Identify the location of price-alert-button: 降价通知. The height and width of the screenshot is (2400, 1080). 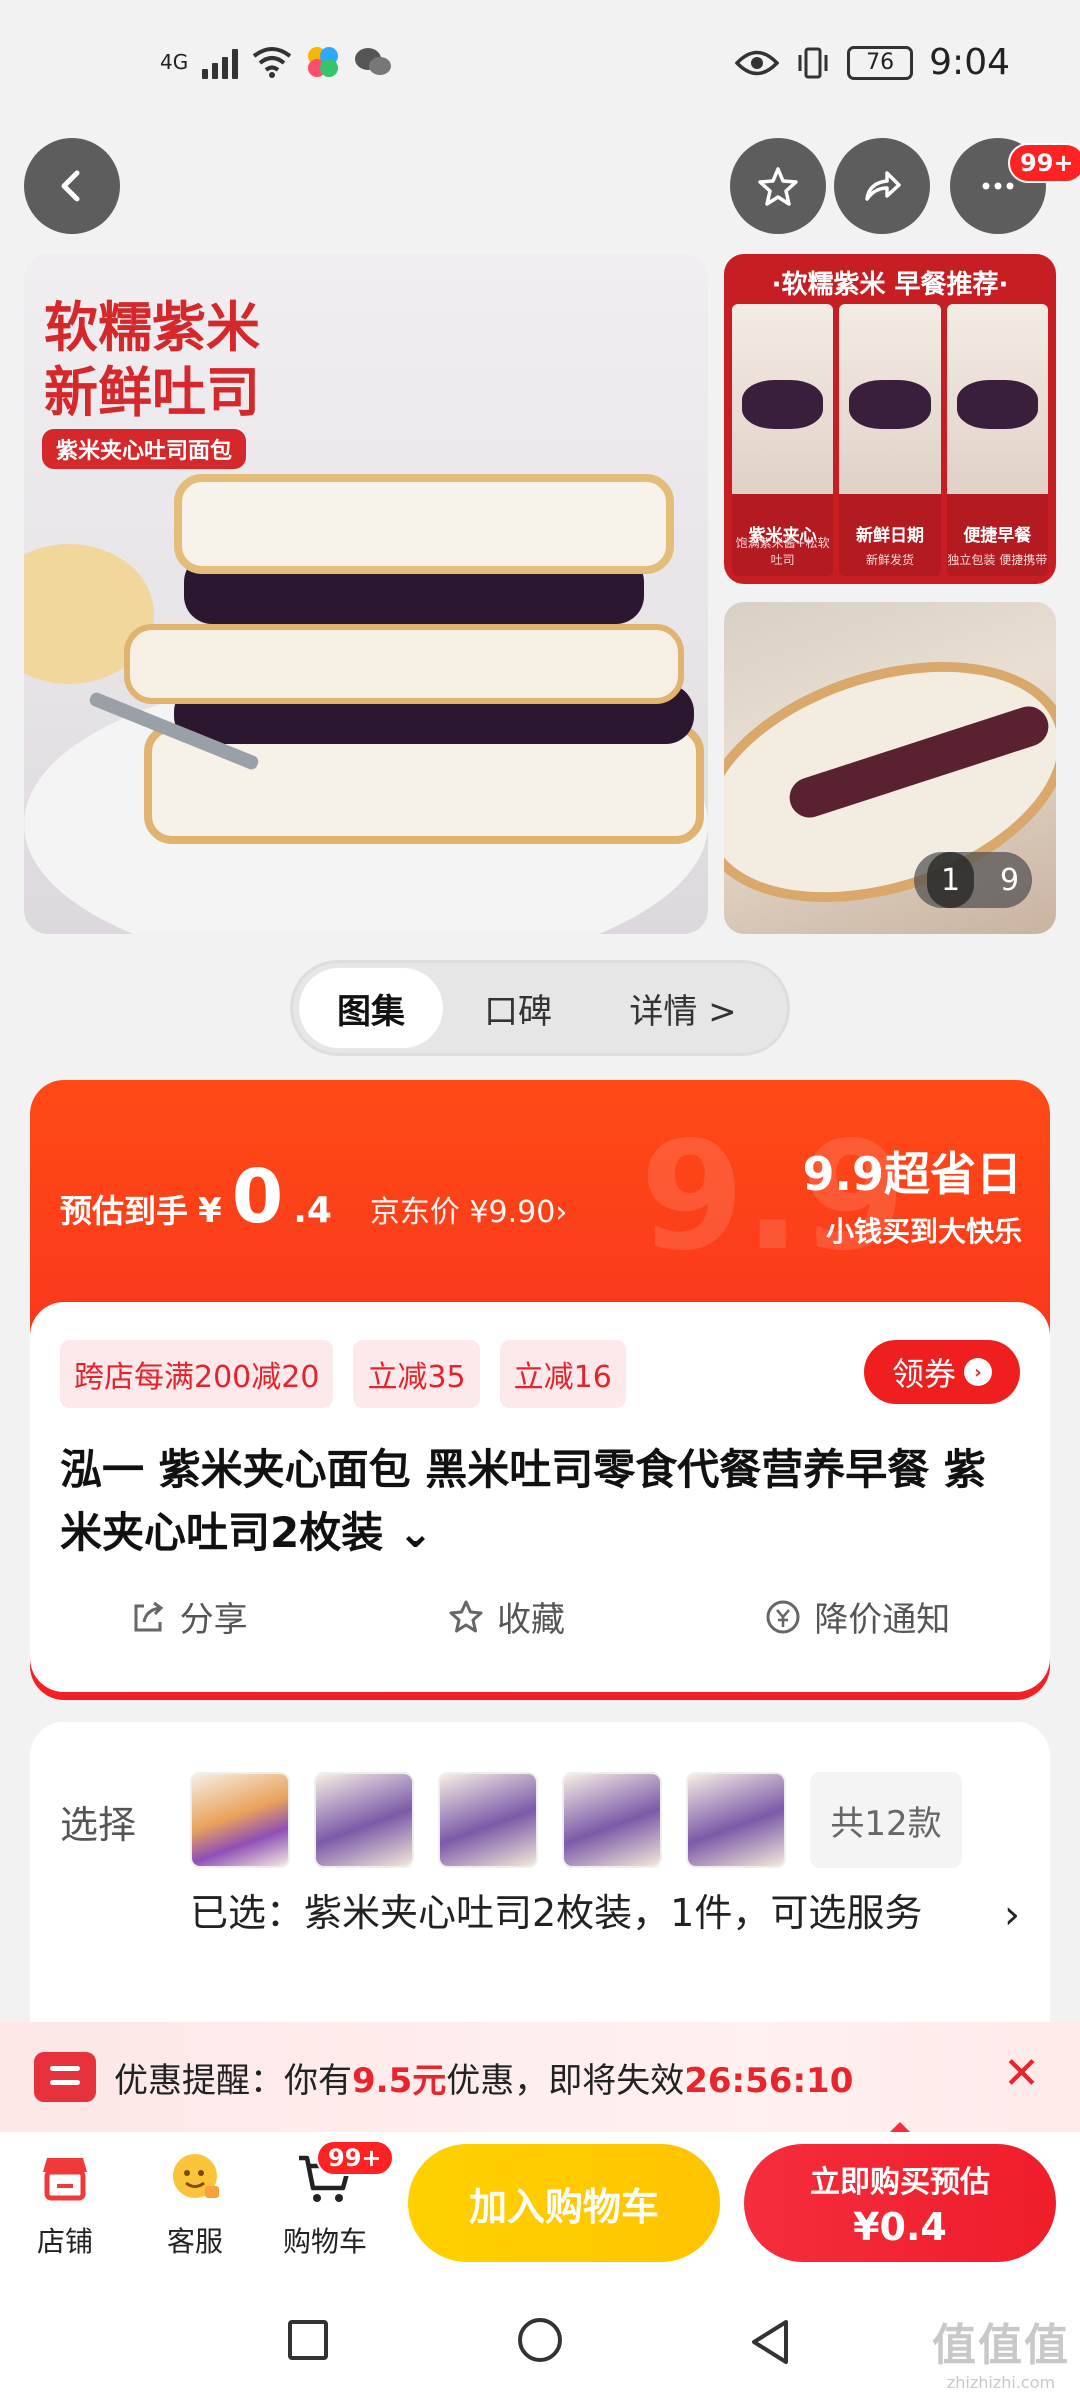
(857, 1616).